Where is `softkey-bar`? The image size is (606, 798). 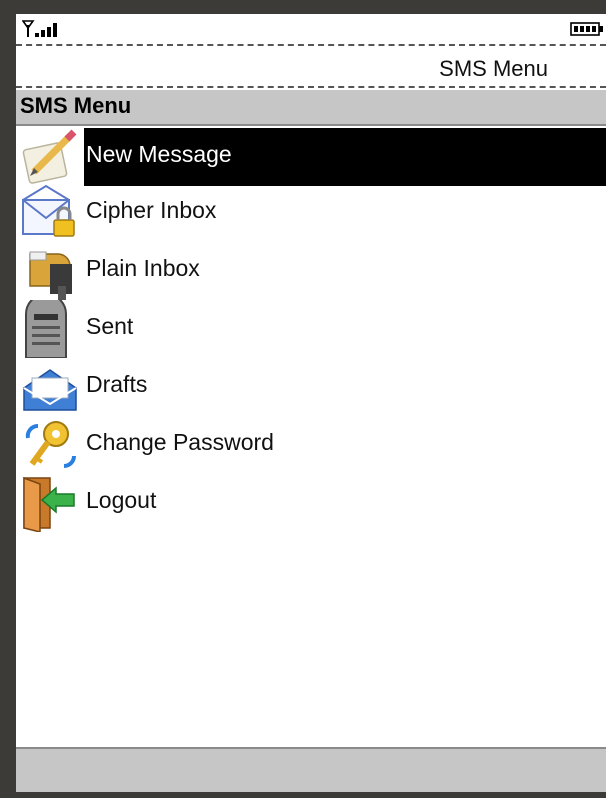
softkey-bar is located at coordinates (311, 769).